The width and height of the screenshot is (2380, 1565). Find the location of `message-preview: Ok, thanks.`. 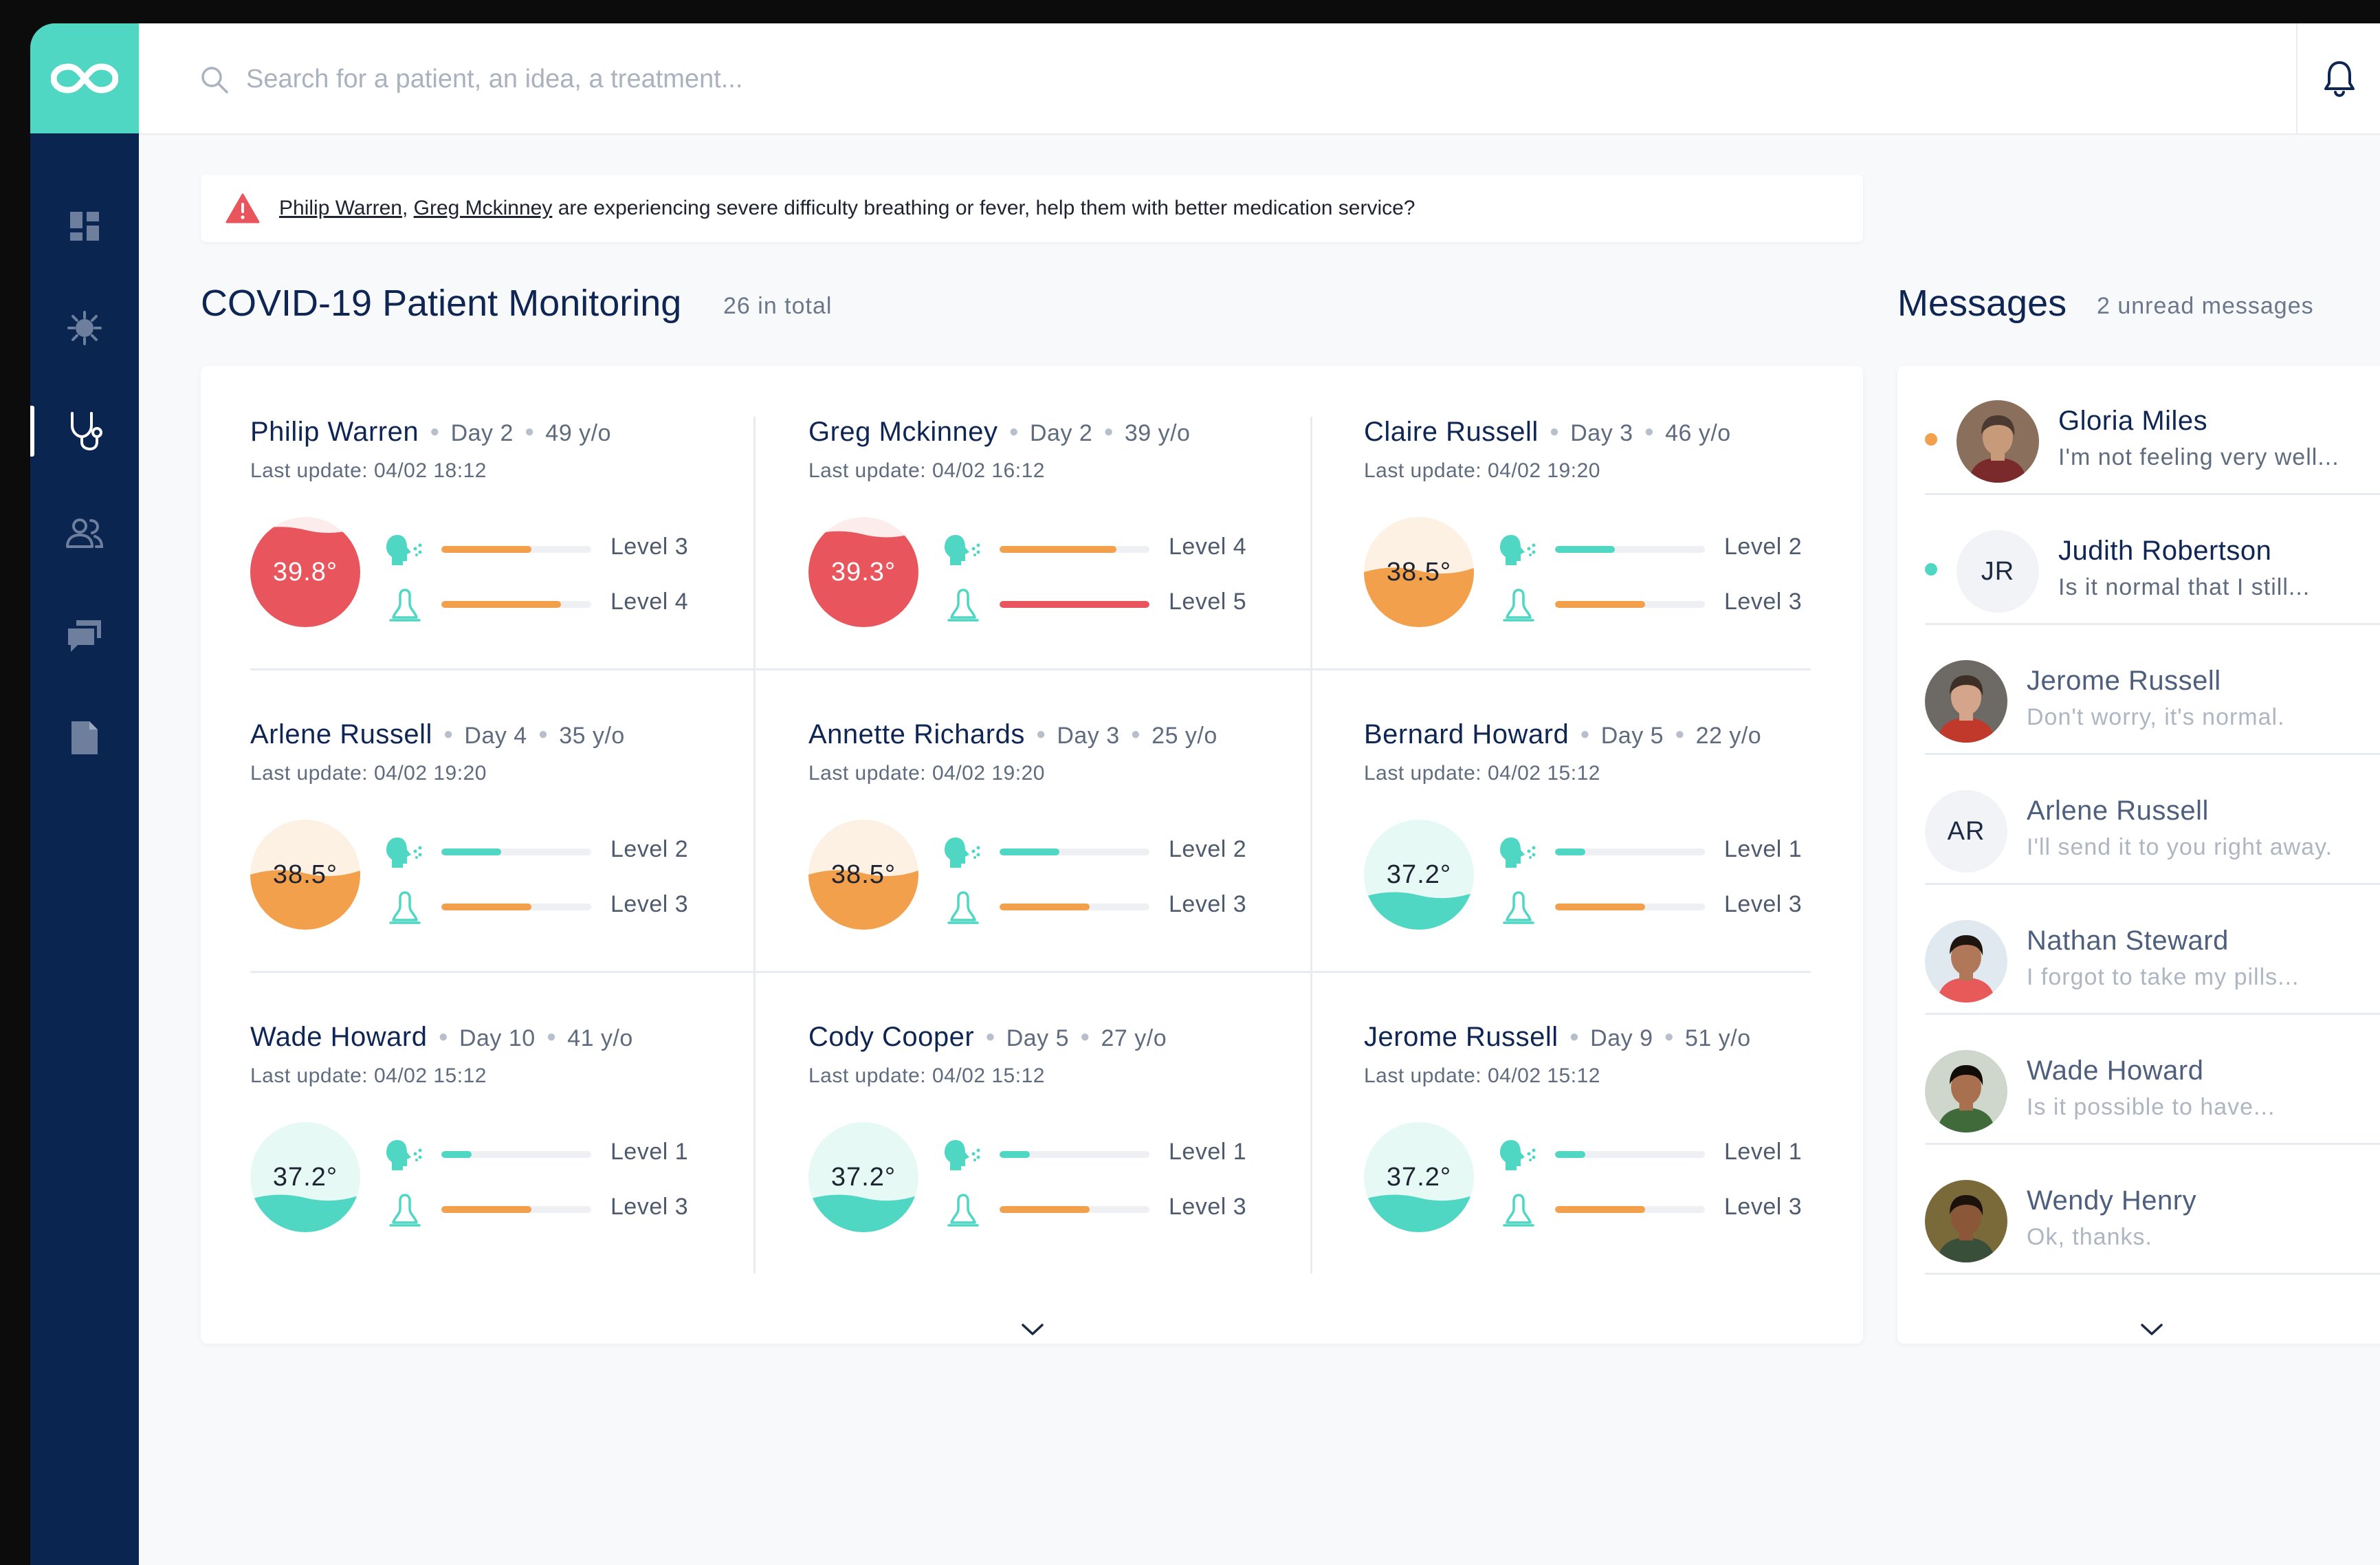

message-preview: Ok, thanks. is located at coordinates (2089, 1237).